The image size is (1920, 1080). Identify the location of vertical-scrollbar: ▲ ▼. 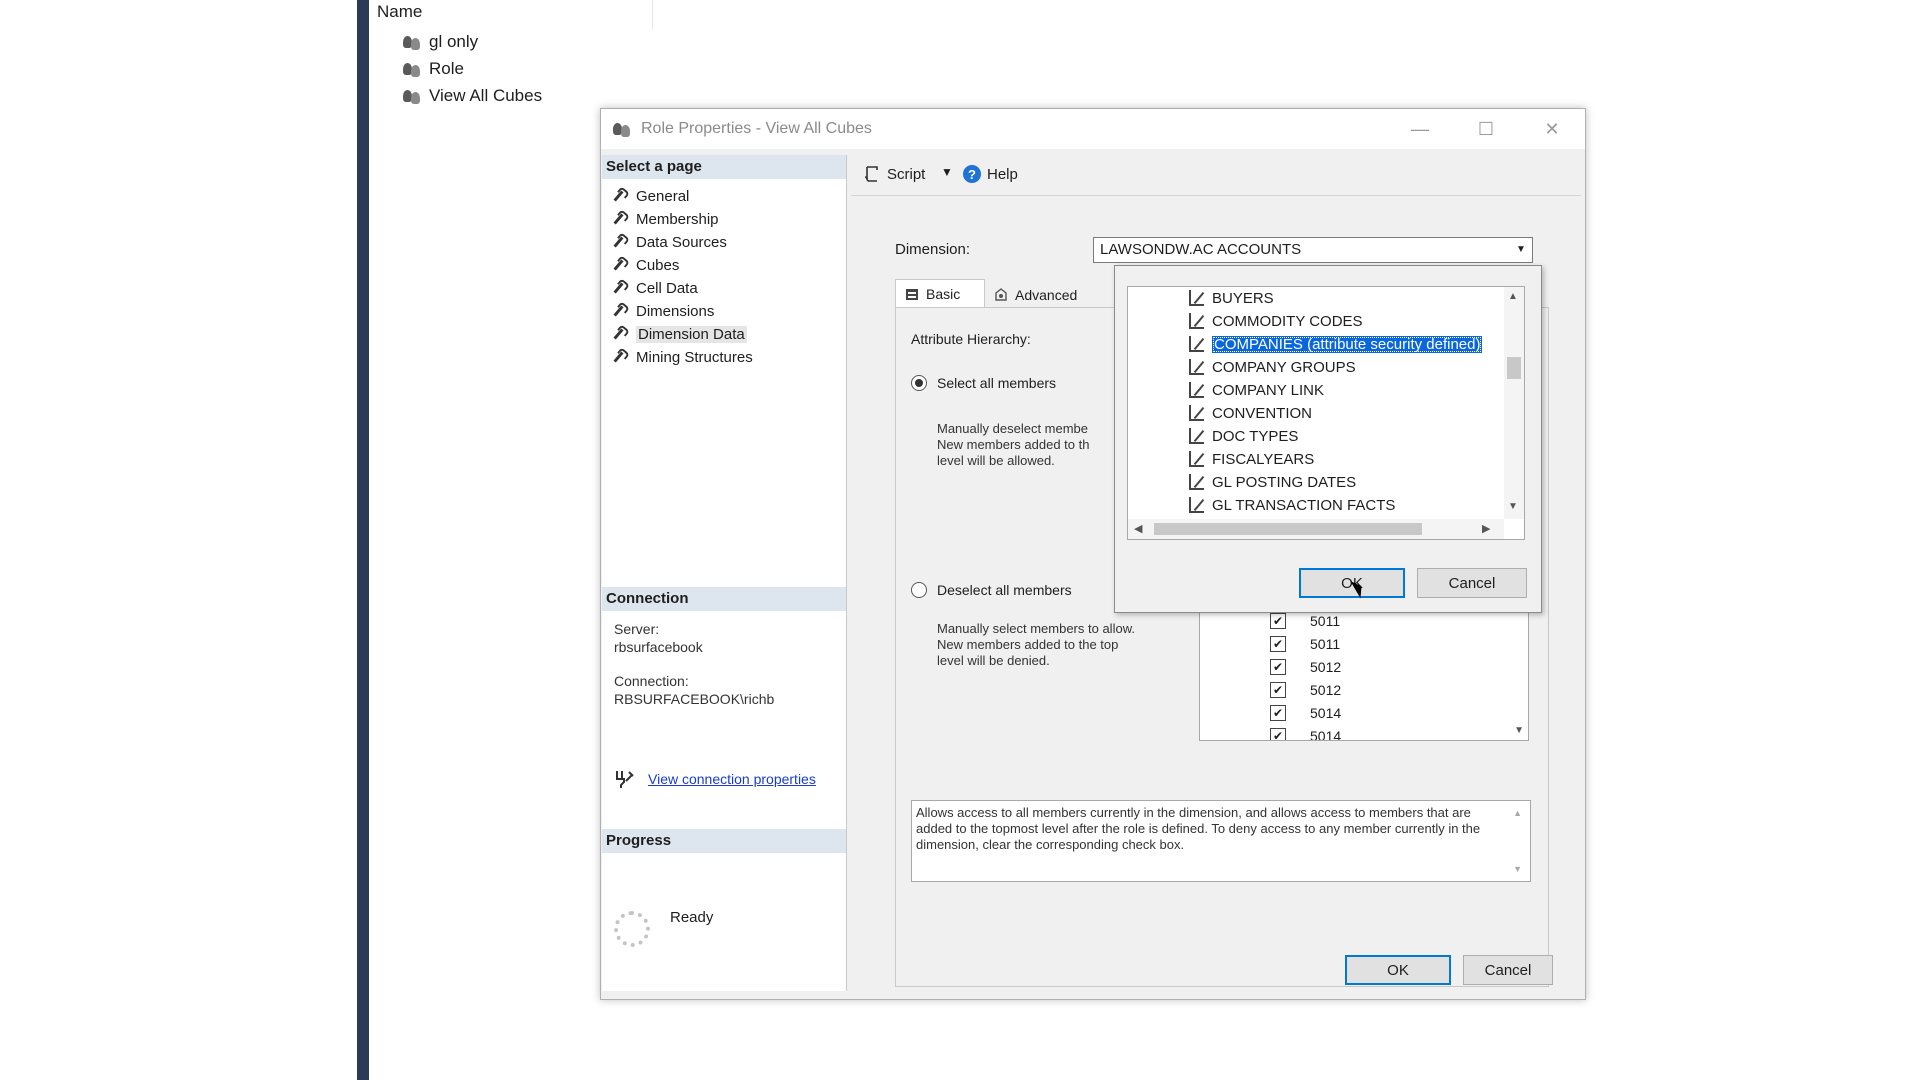
(1514, 403).